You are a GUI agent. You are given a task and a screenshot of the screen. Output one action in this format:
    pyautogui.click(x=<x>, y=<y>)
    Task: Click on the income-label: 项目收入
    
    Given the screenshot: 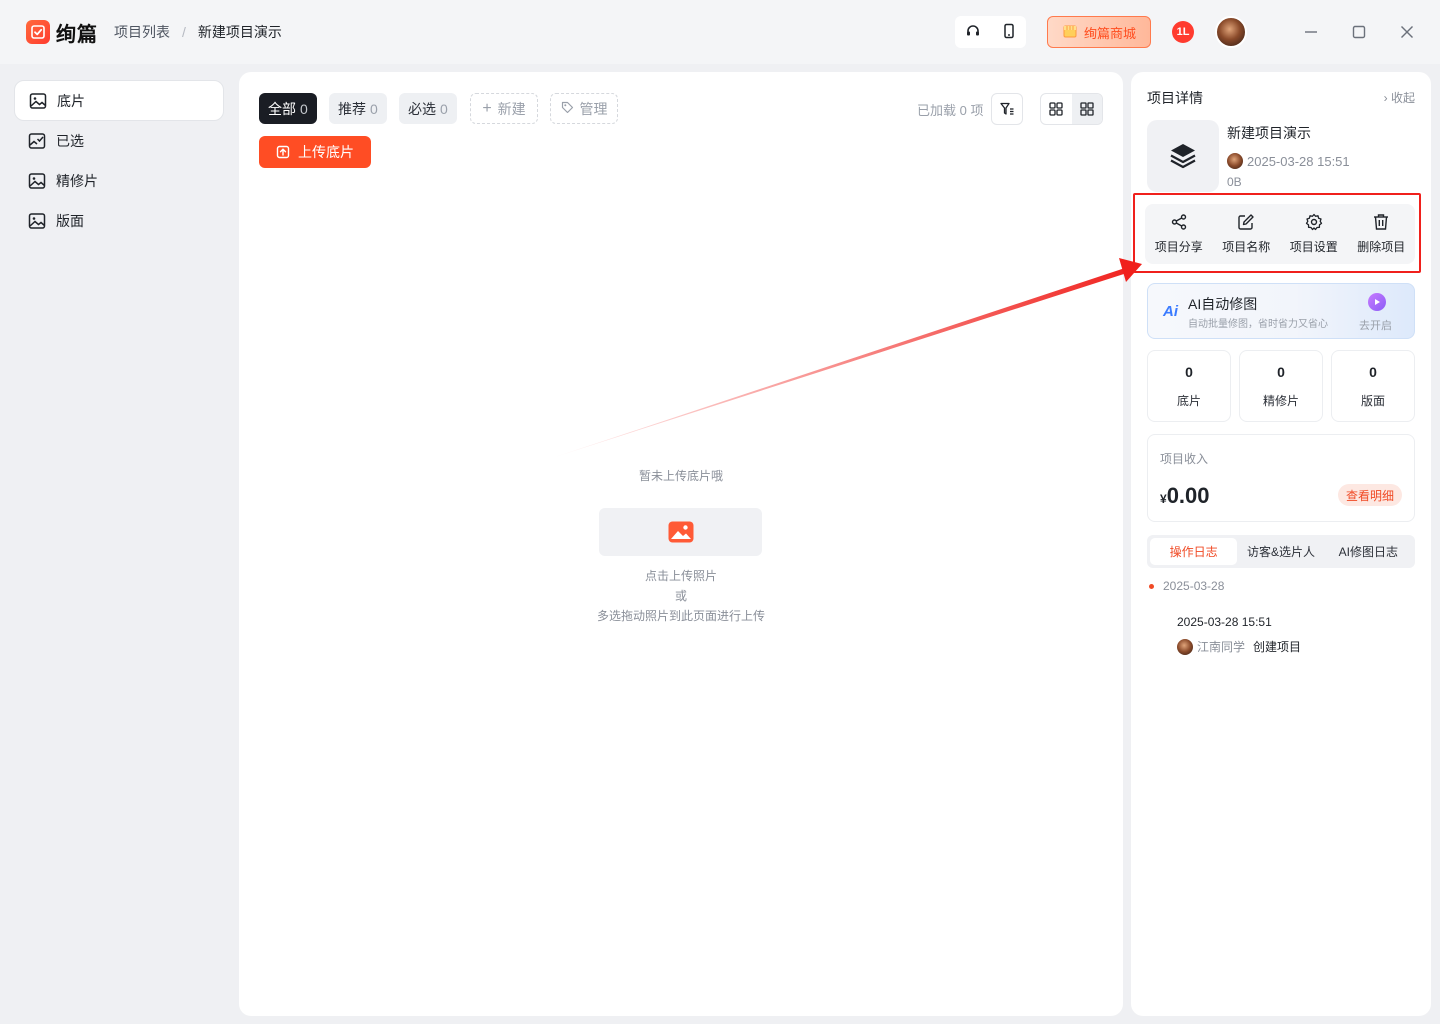 What is the action you would take?
    pyautogui.click(x=1184, y=459)
    